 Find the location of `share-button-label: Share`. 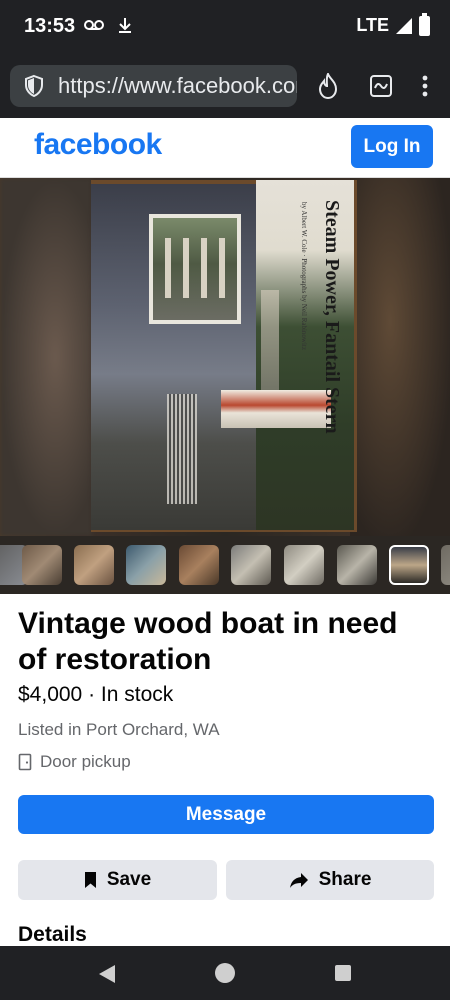

share-button-label: Share is located at coordinates (345, 879).